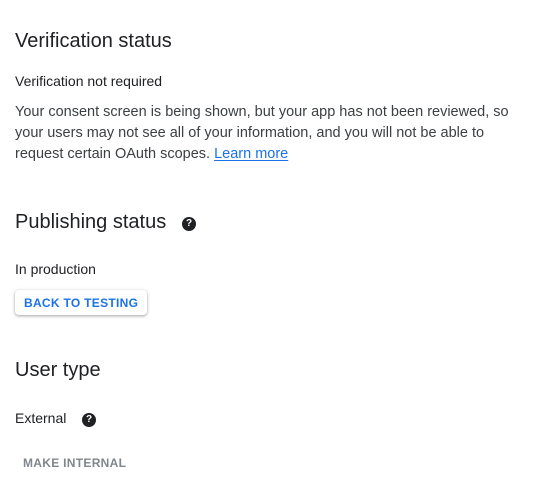  Describe the element at coordinates (93, 41) in the screenshot. I see `verification-status-heading: Verification status` at that location.